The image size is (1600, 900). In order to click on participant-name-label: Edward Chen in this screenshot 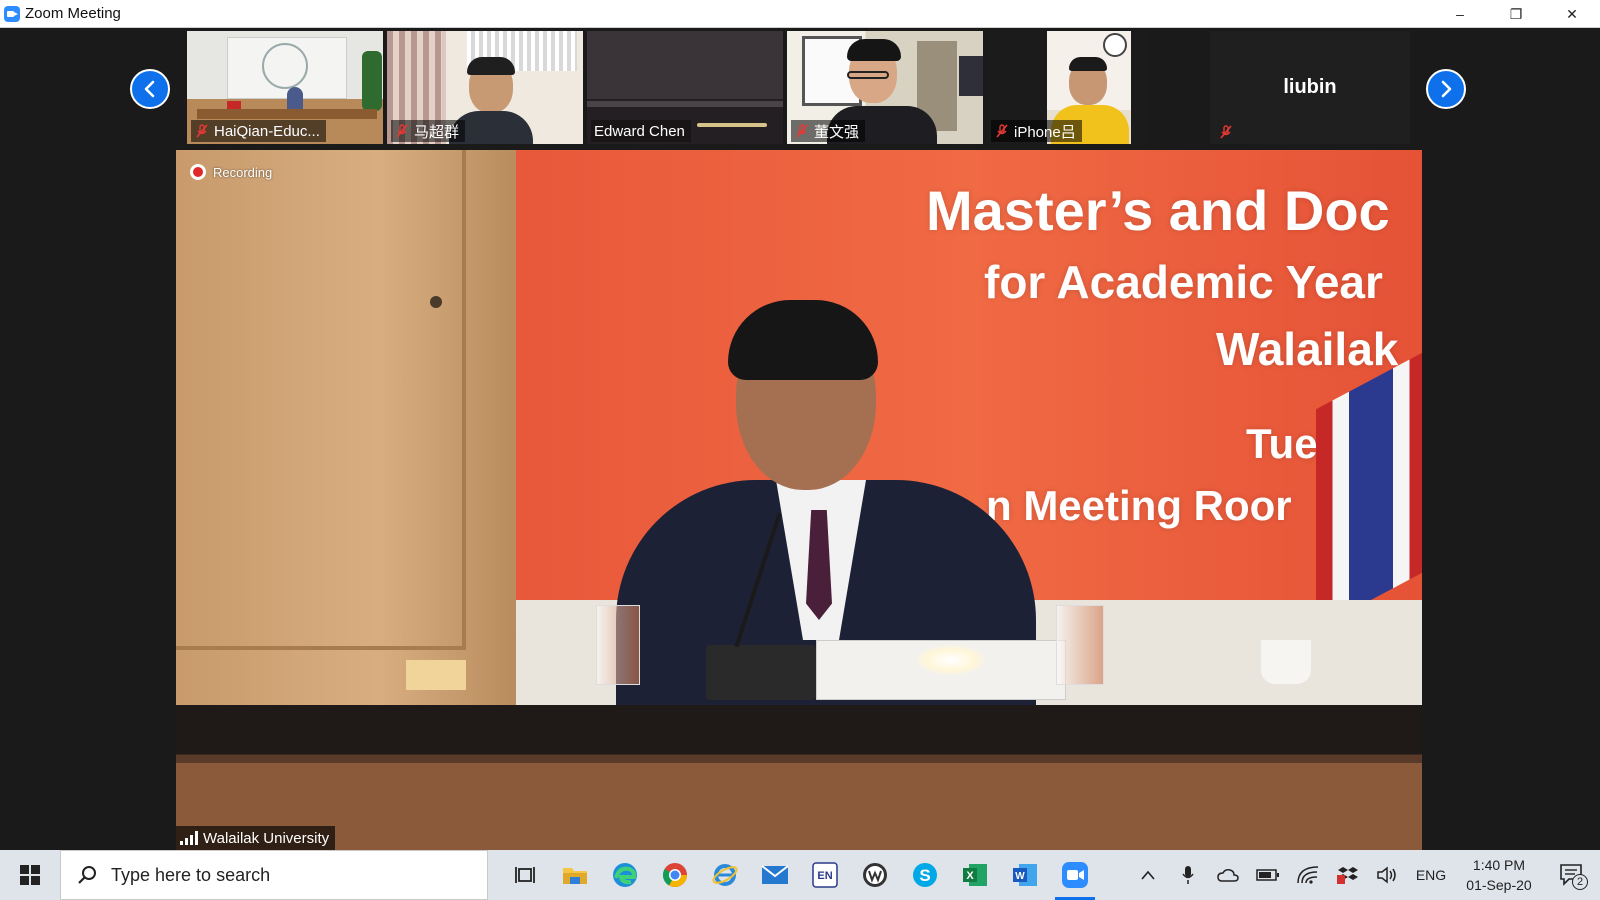, I will do `click(641, 131)`.